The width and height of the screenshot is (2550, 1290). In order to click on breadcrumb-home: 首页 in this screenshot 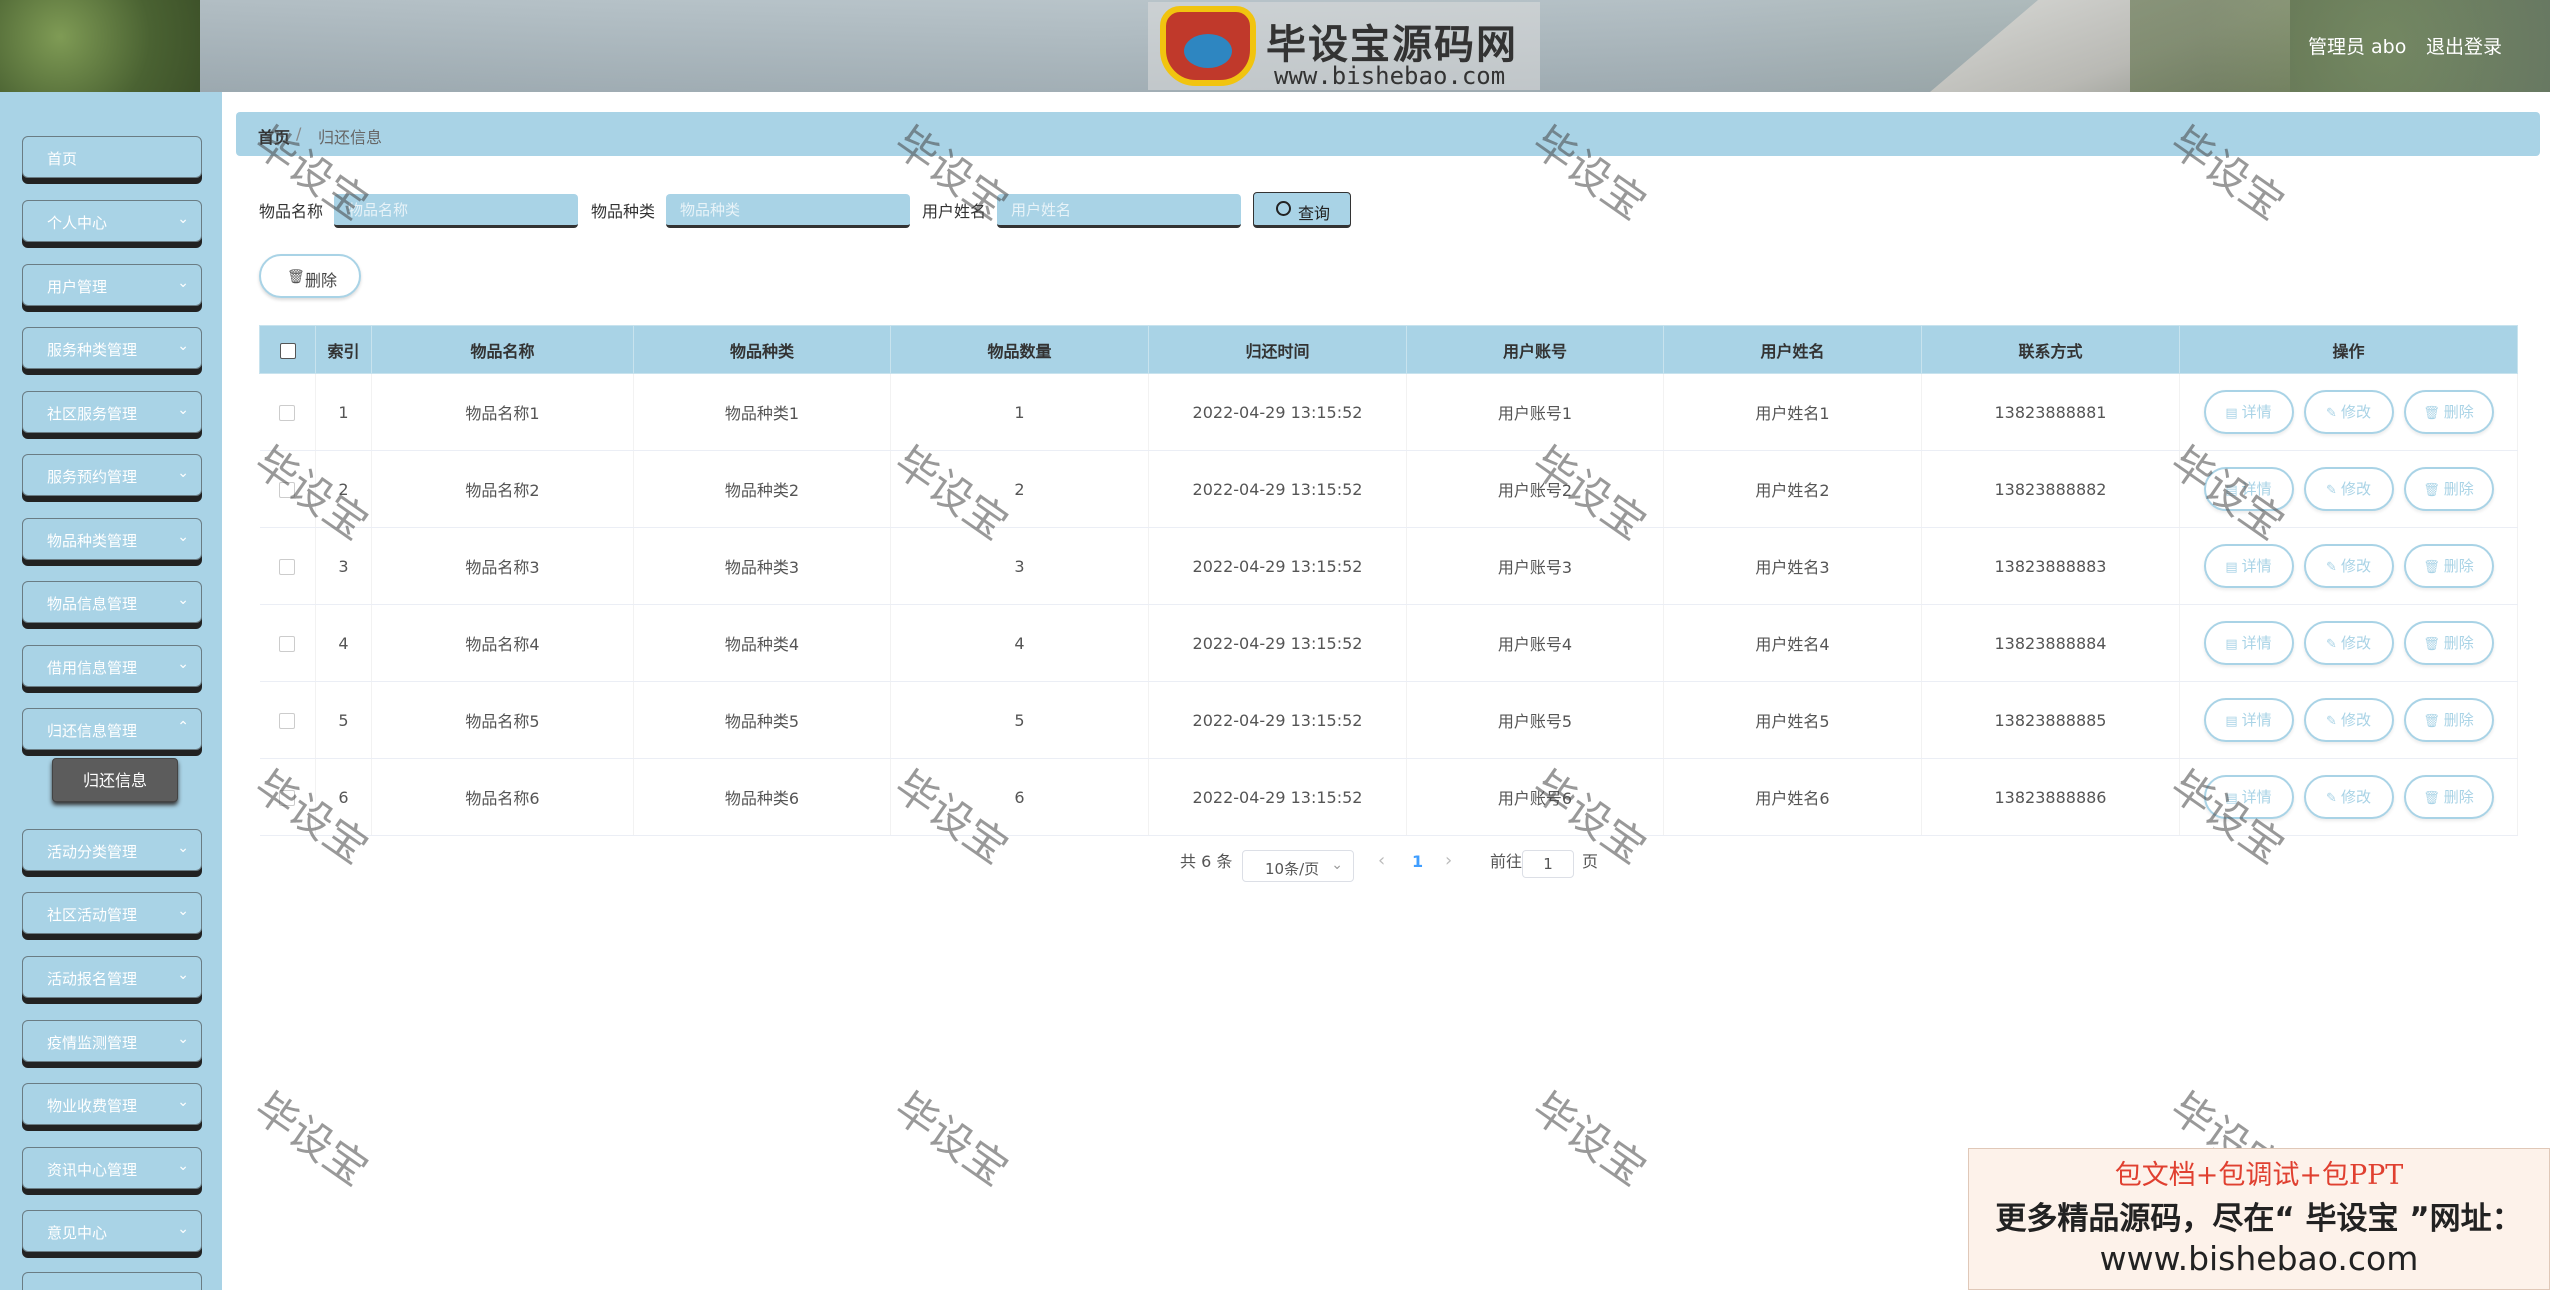, I will do `click(274, 136)`.